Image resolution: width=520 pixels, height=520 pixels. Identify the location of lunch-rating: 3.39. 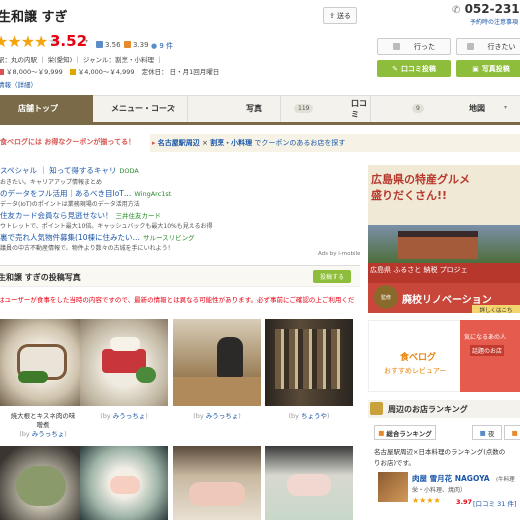
(136, 45).